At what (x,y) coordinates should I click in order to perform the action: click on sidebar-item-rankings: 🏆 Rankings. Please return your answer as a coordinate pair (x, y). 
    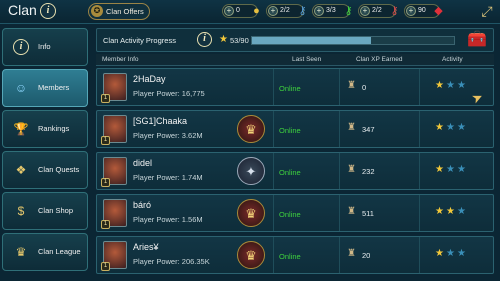
    Looking at the image, I should click on (45, 129).